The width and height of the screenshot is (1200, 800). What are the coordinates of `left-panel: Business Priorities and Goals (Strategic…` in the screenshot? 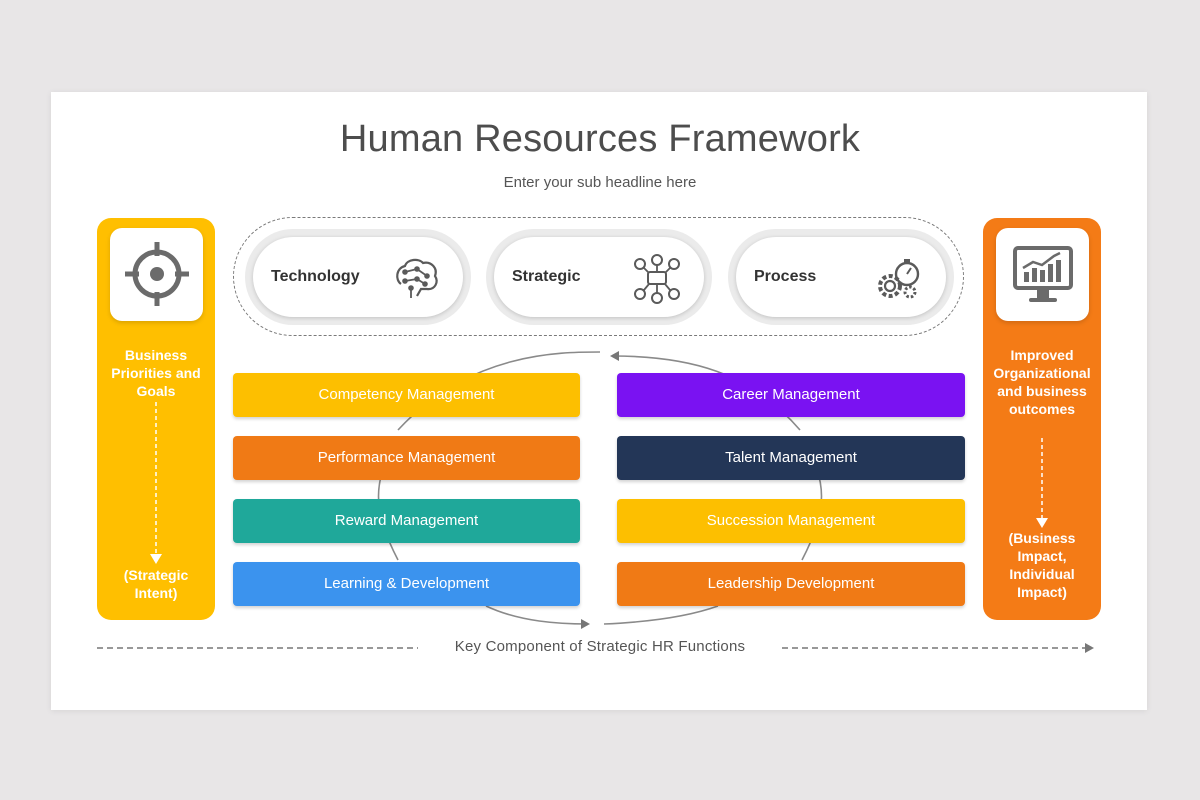 It's located at (156, 419).